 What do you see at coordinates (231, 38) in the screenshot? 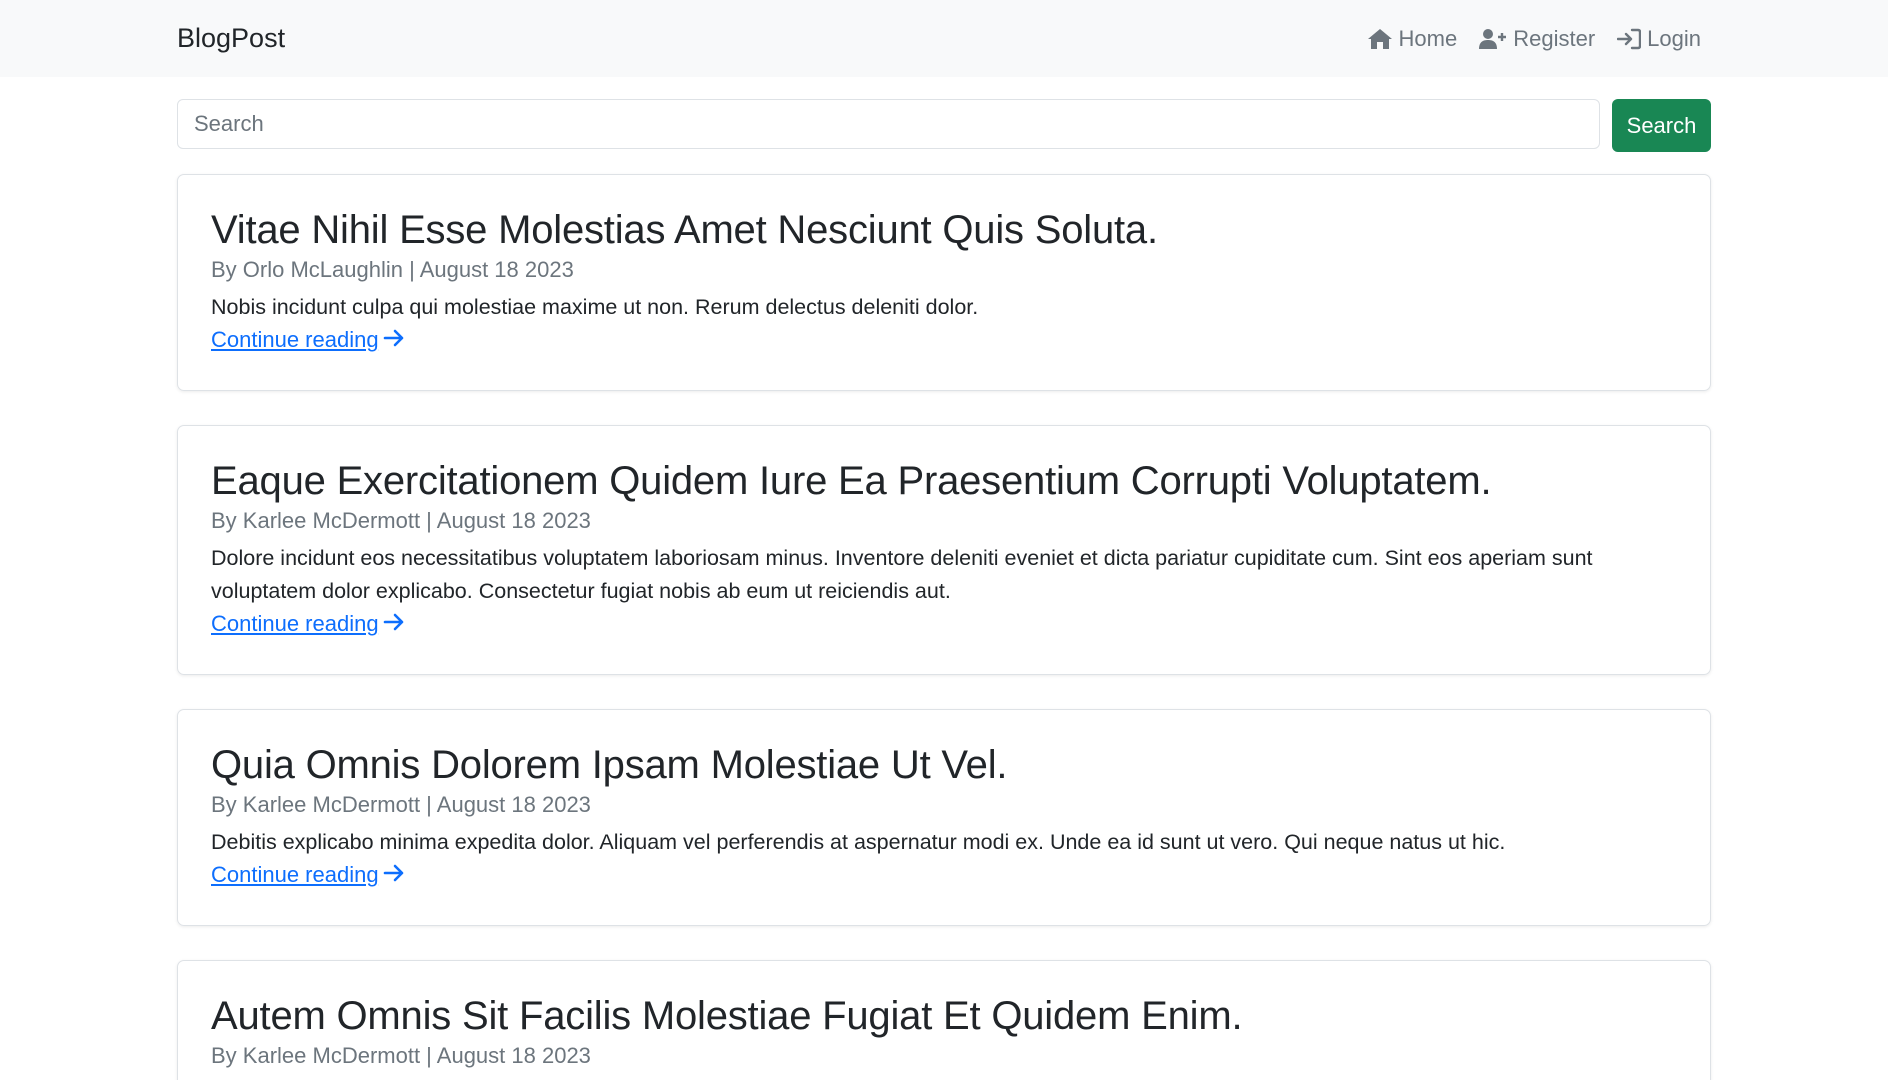
I see `brand-logo: BlogPost` at bounding box center [231, 38].